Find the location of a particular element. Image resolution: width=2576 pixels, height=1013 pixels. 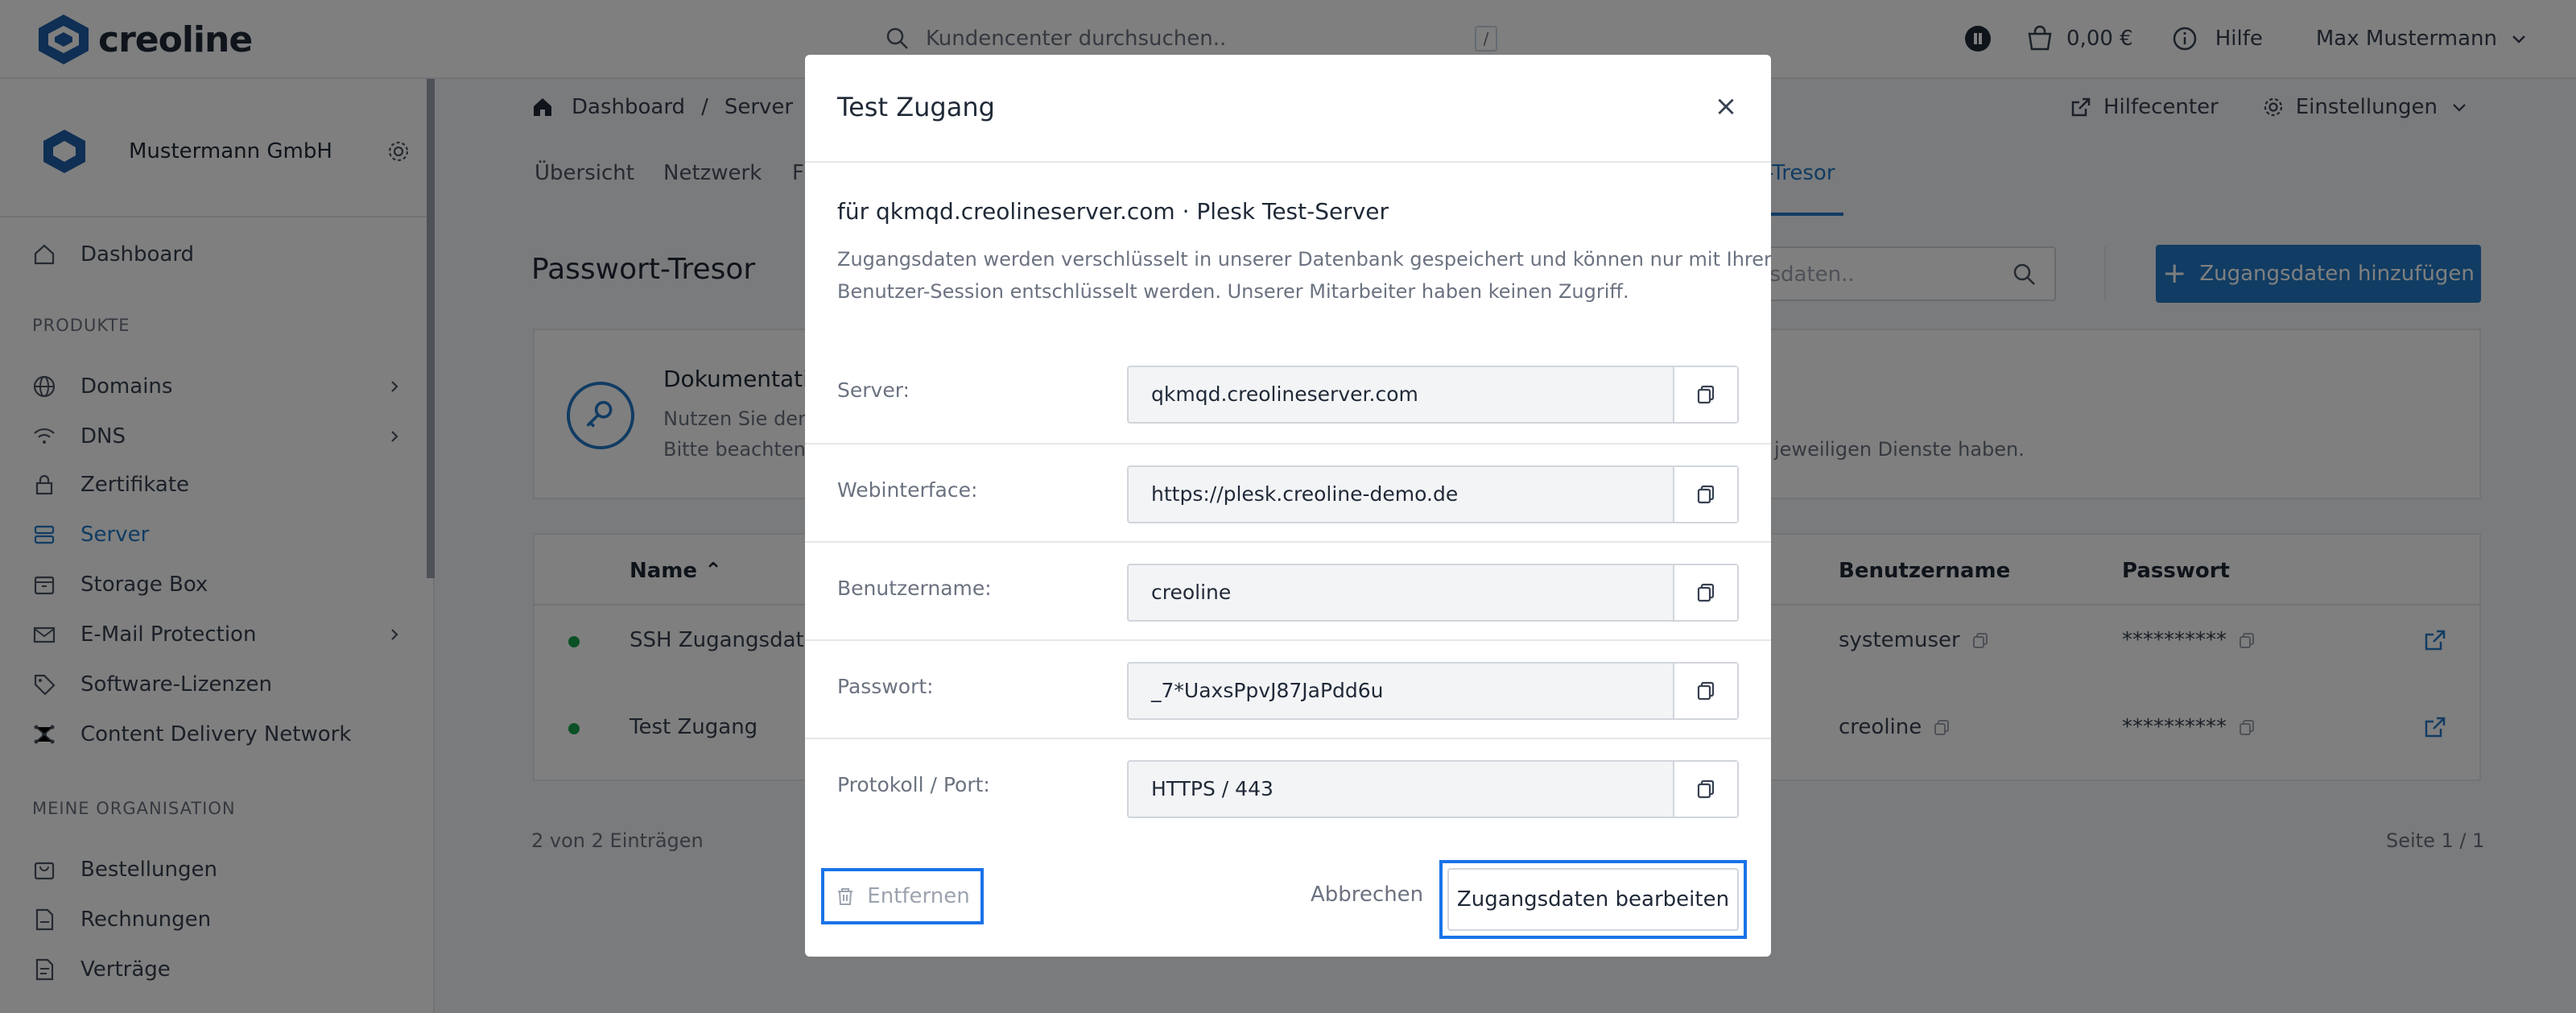

webinterface-field: https://plesk.creoline-demo.de is located at coordinates (1433, 494).